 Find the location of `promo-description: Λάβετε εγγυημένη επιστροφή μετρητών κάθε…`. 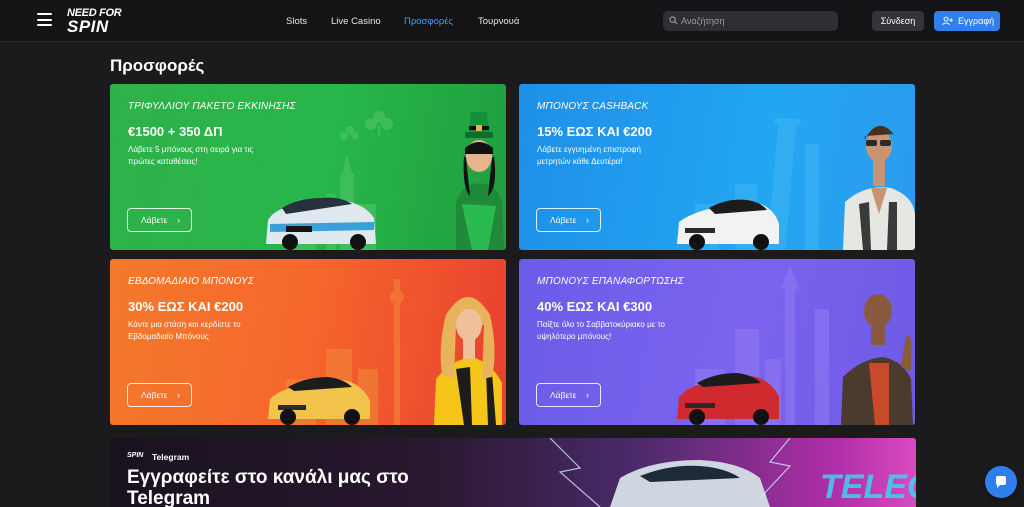

promo-description: Λάβετε εγγυημένη επιστροφή μετρητών κάθε… is located at coordinates (589, 155).